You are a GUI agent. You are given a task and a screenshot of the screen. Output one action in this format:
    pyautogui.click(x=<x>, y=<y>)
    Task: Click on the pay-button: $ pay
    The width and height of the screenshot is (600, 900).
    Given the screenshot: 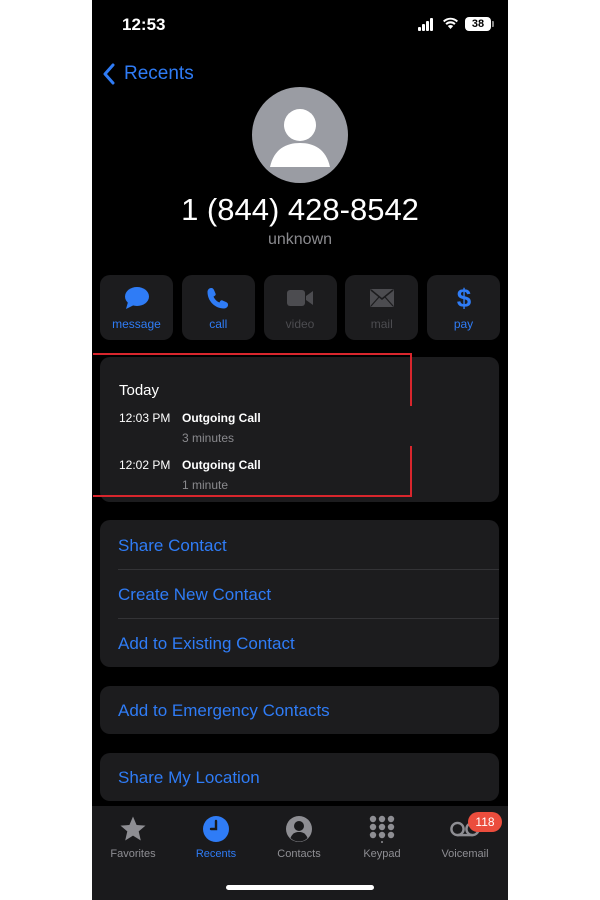 What is the action you would take?
    pyautogui.click(x=463, y=307)
    